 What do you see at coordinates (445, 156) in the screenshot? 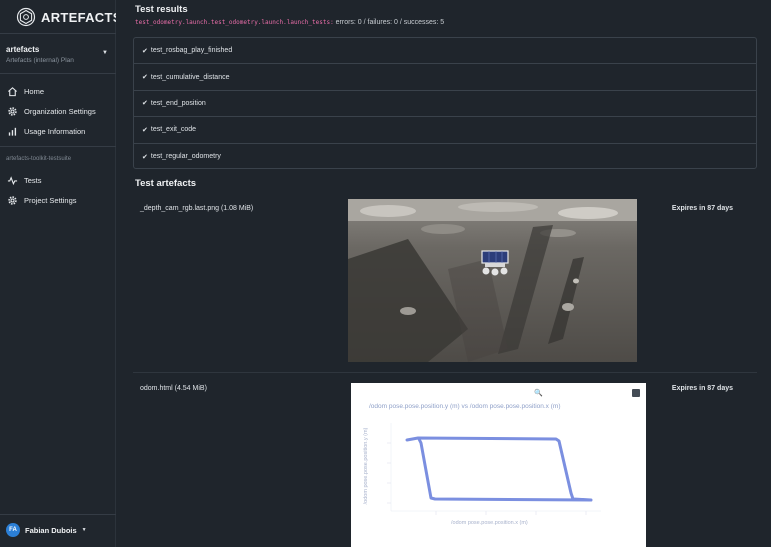
I see `test-row: ✔ test_regular_odometry` at bounding box center [445, 156].